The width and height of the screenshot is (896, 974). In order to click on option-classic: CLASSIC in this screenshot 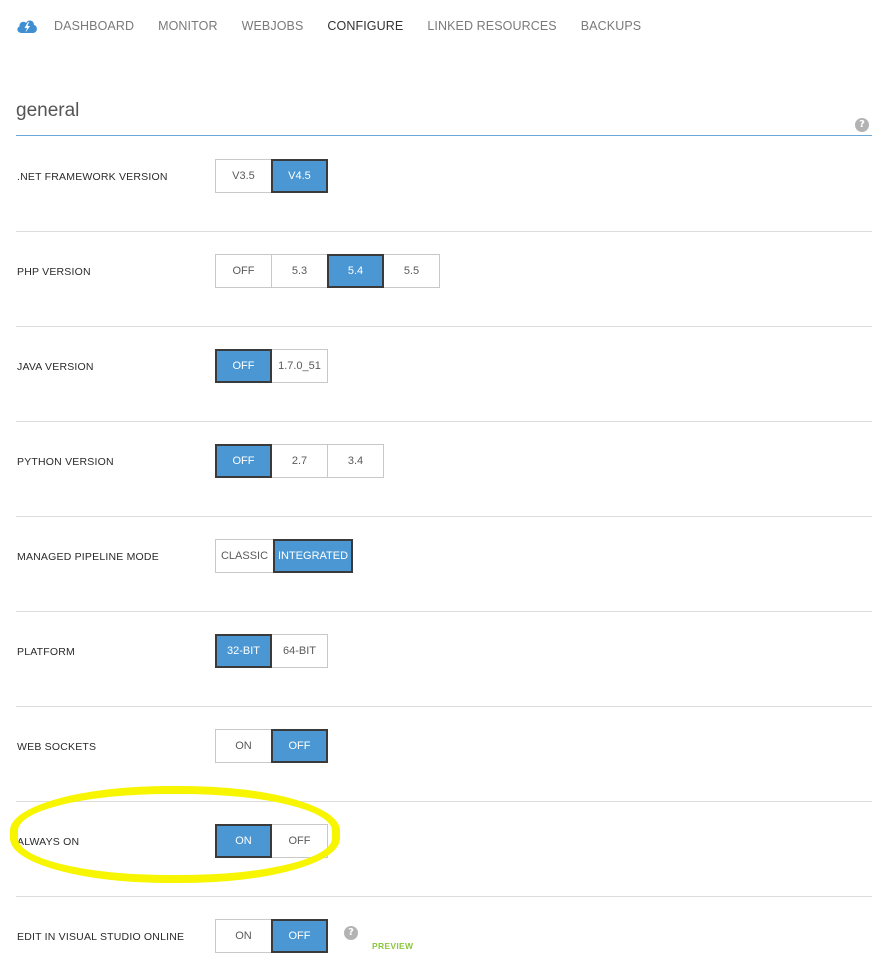, I will do `click(244, 556)`.